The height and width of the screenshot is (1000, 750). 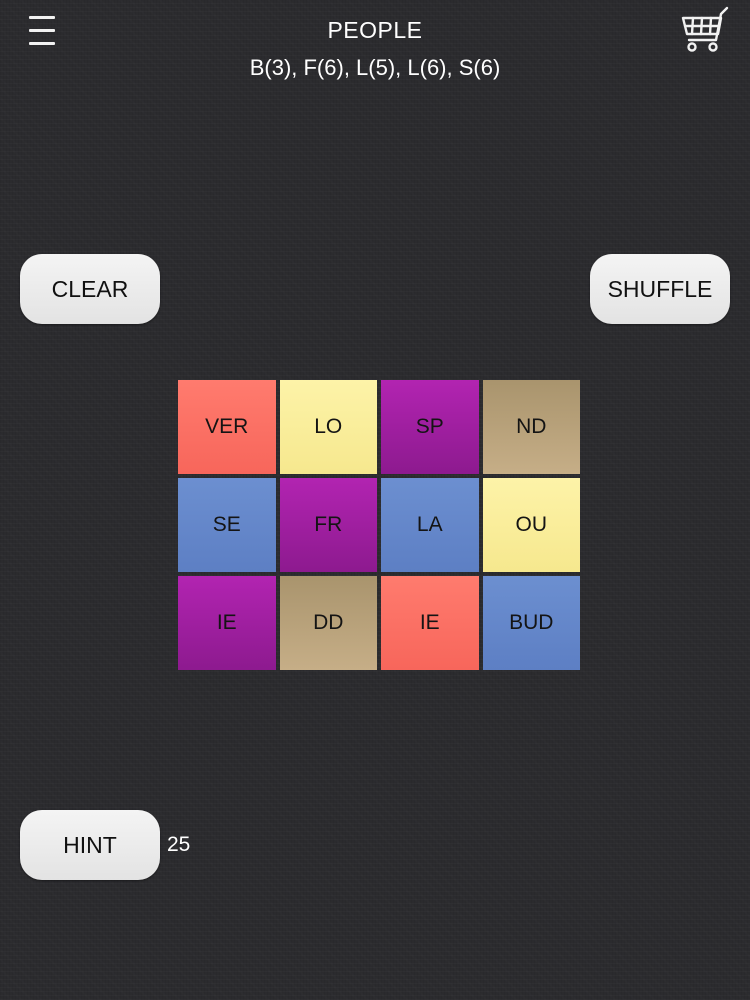 I want to click on letter-tile: VER, so click(x=227, y=427).